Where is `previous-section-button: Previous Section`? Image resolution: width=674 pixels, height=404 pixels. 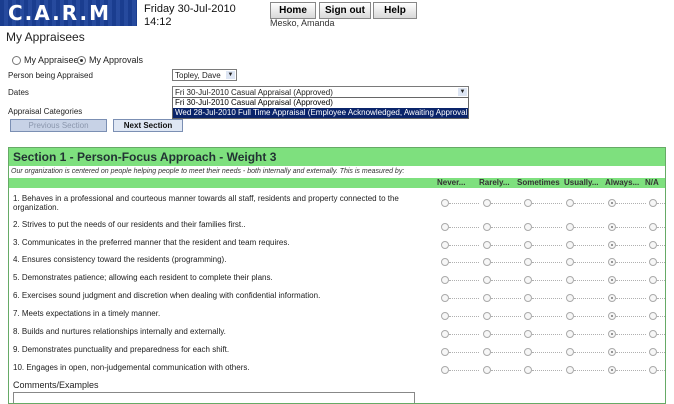 previous-section-button: Previous Section is located at coordinates (58, 125).